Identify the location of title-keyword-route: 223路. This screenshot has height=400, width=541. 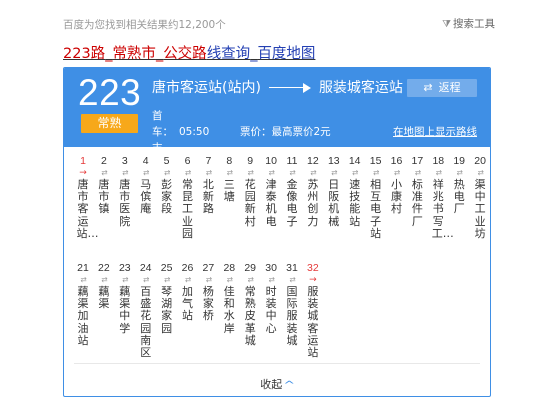
(84, 54).